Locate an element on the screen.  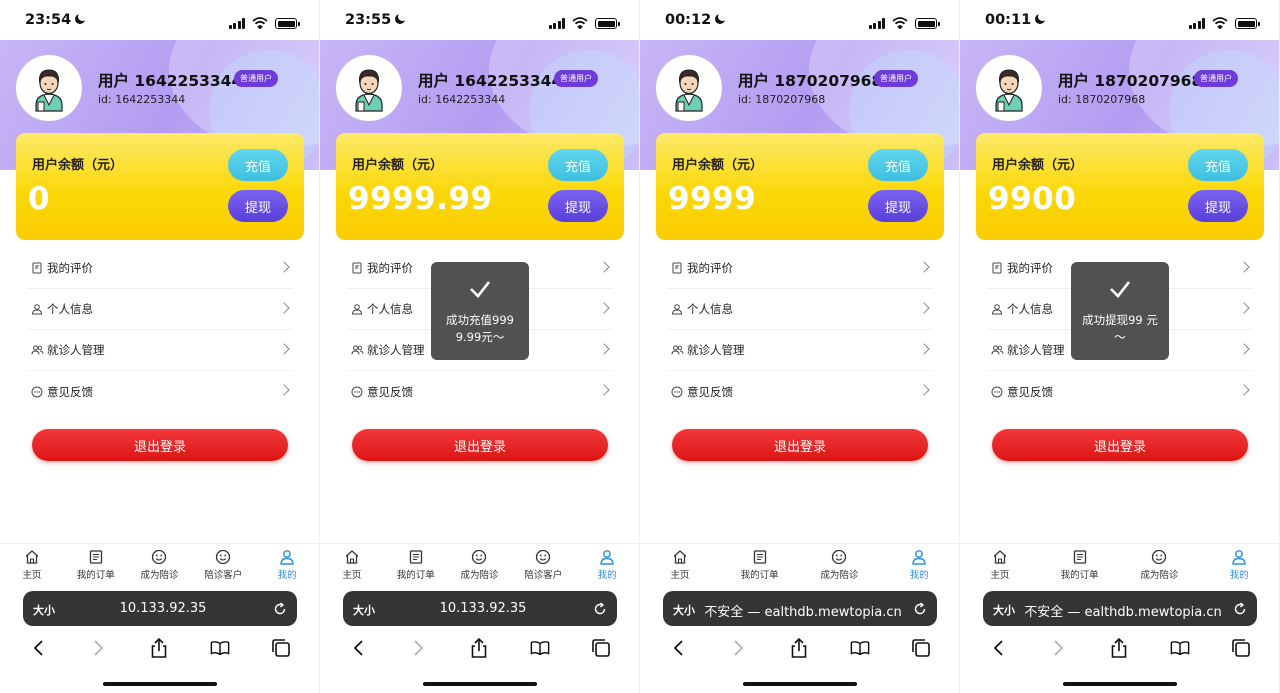
status-time: 00:11 is located at coordinates (1008, 20).